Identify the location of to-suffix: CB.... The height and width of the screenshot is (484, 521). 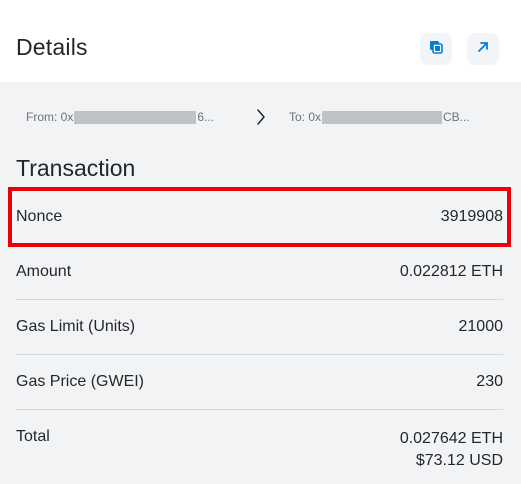
(456, 117).